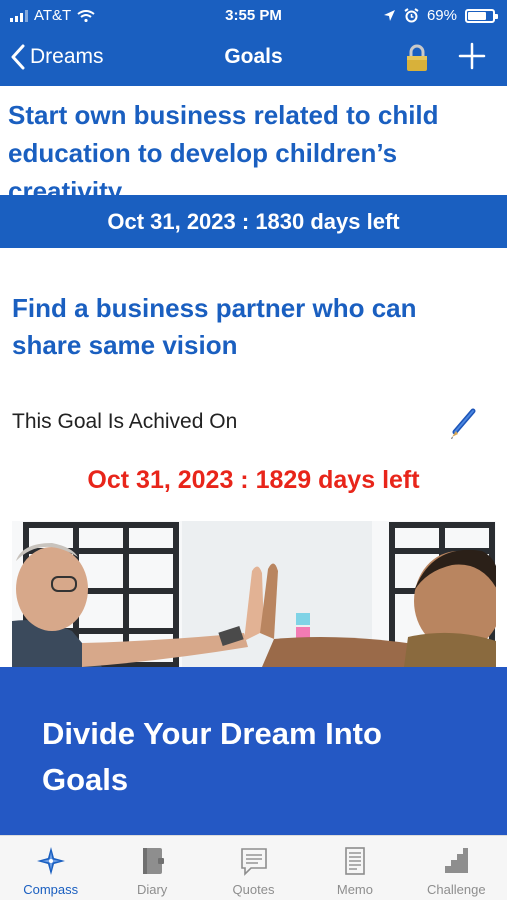  What do you see at coordinates (355, 861) in the screenshot?
I see `memo-icon` at bounding box center [355, 861].